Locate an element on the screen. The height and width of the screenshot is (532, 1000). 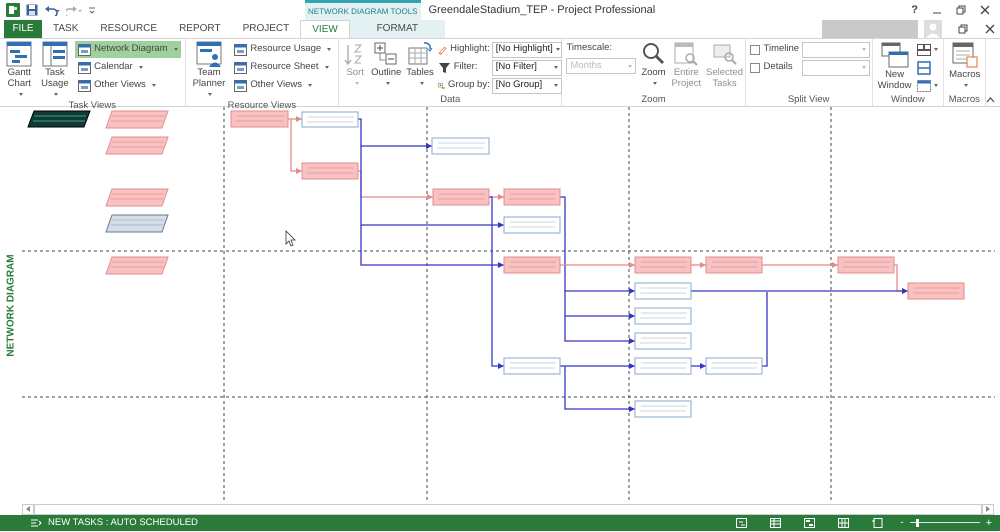
horizontal-scrollbar is located at coordinates (508, 509).